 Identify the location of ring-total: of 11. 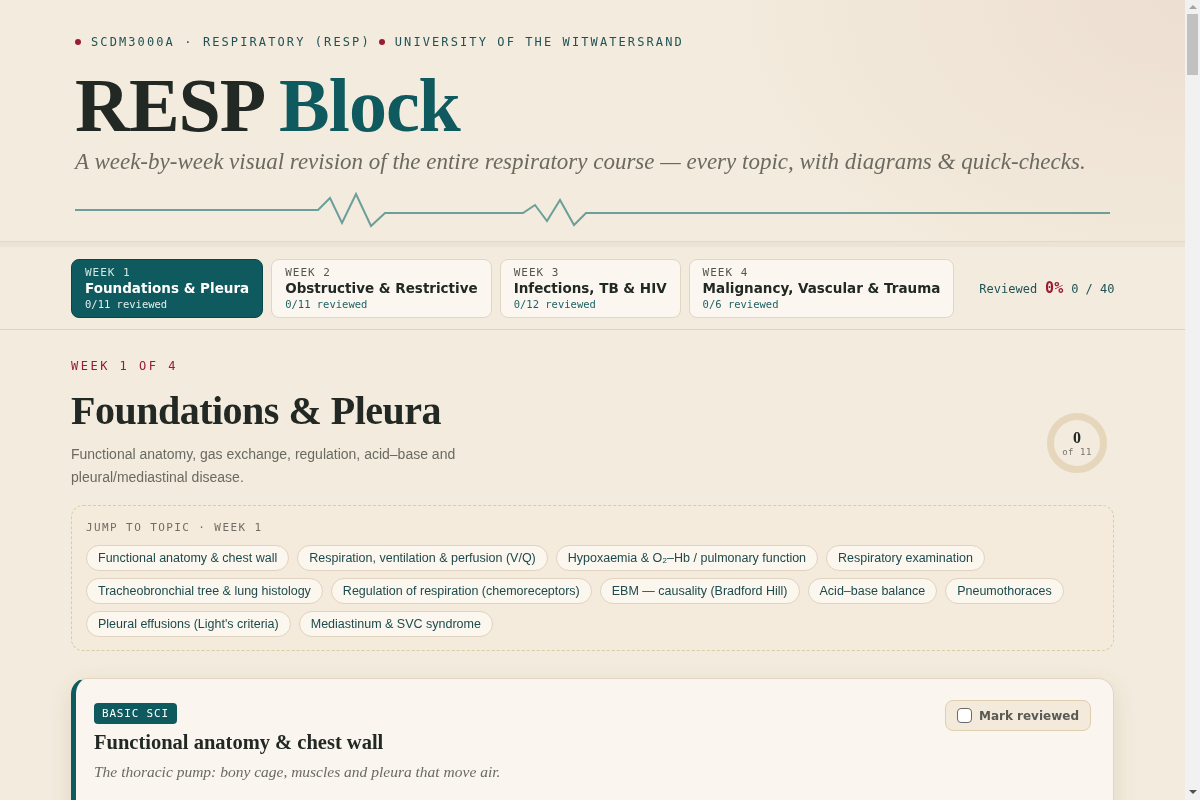
(1077, 451).